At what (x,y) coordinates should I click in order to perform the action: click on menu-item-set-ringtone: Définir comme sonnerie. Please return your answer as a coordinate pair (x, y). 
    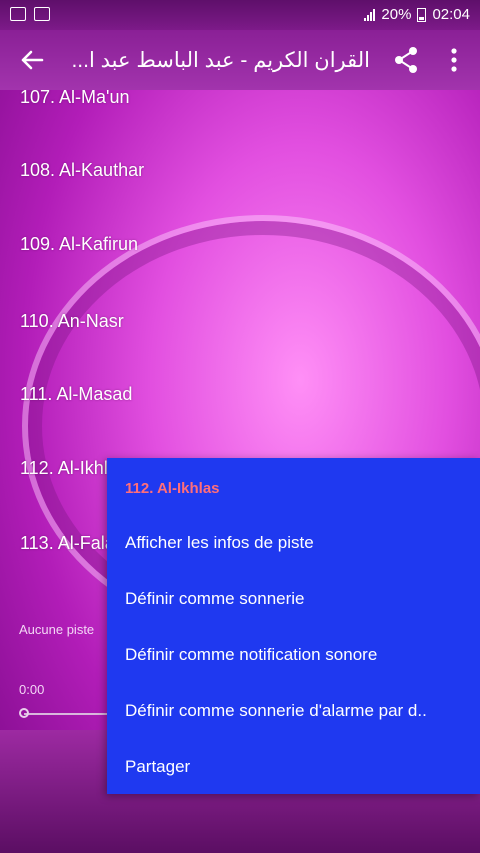
    Looking at the image, I should click on (215, 599).